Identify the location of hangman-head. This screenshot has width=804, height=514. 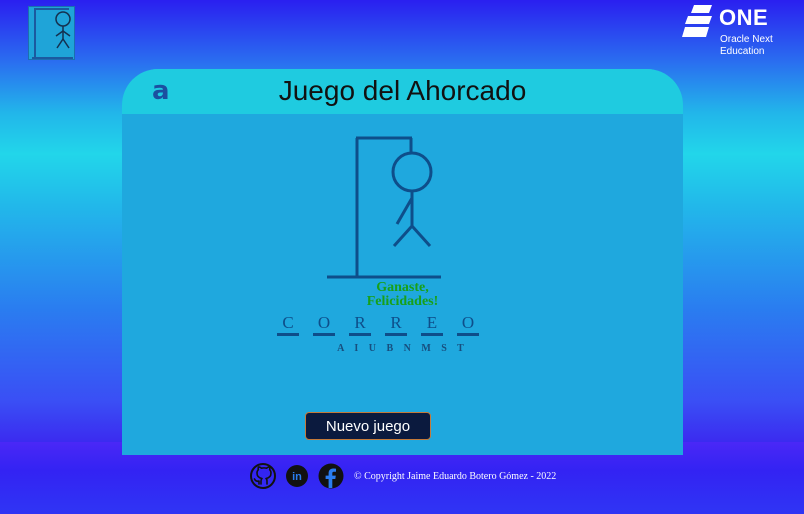
(412, 172).